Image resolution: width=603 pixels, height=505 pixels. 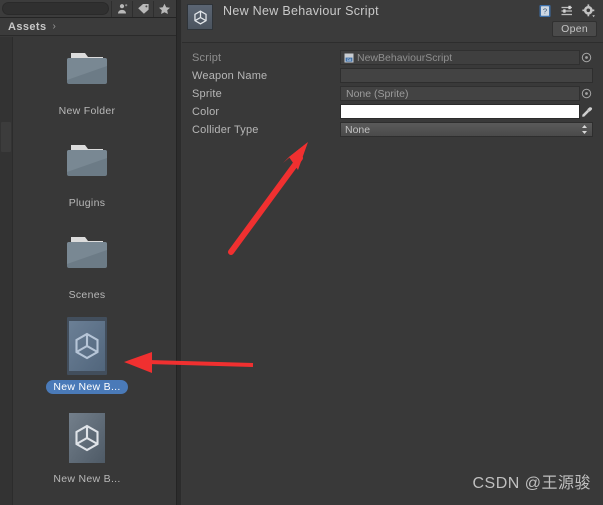 I want to click on script-value: NewBehaviourScript, so click(x=405, y=57).